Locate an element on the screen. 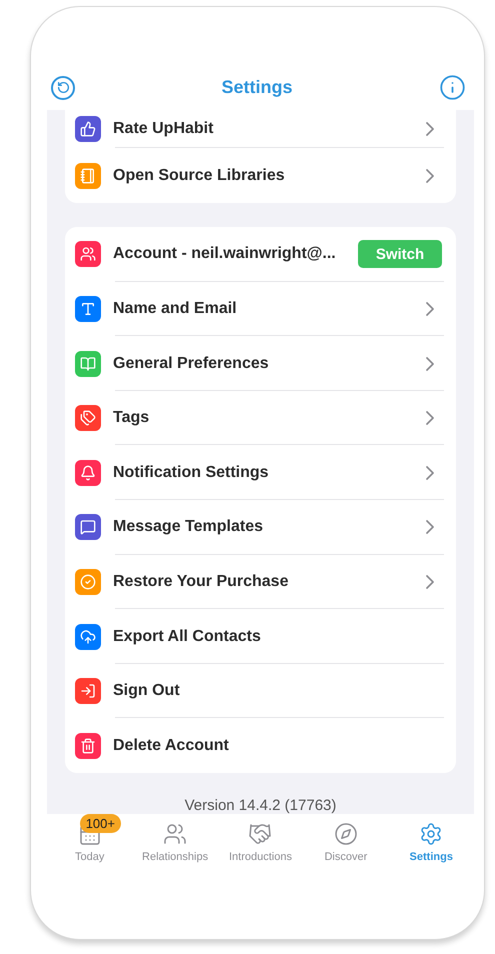 The height and width of the screenshot is (954, 495). row-label: Rate UpHabit is located at coordinates (163, 129).